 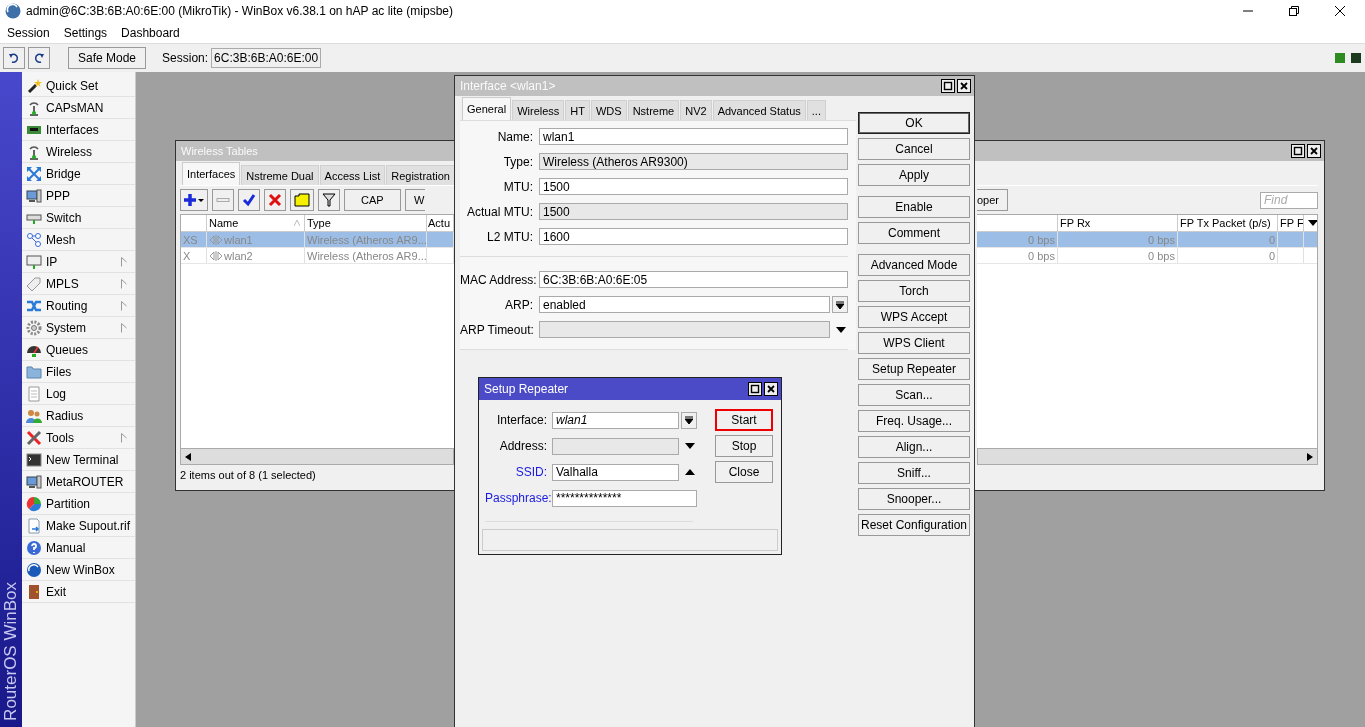 I want to click on input-field: Wireless (Atheros AR9300), so click(x=693, y=161).